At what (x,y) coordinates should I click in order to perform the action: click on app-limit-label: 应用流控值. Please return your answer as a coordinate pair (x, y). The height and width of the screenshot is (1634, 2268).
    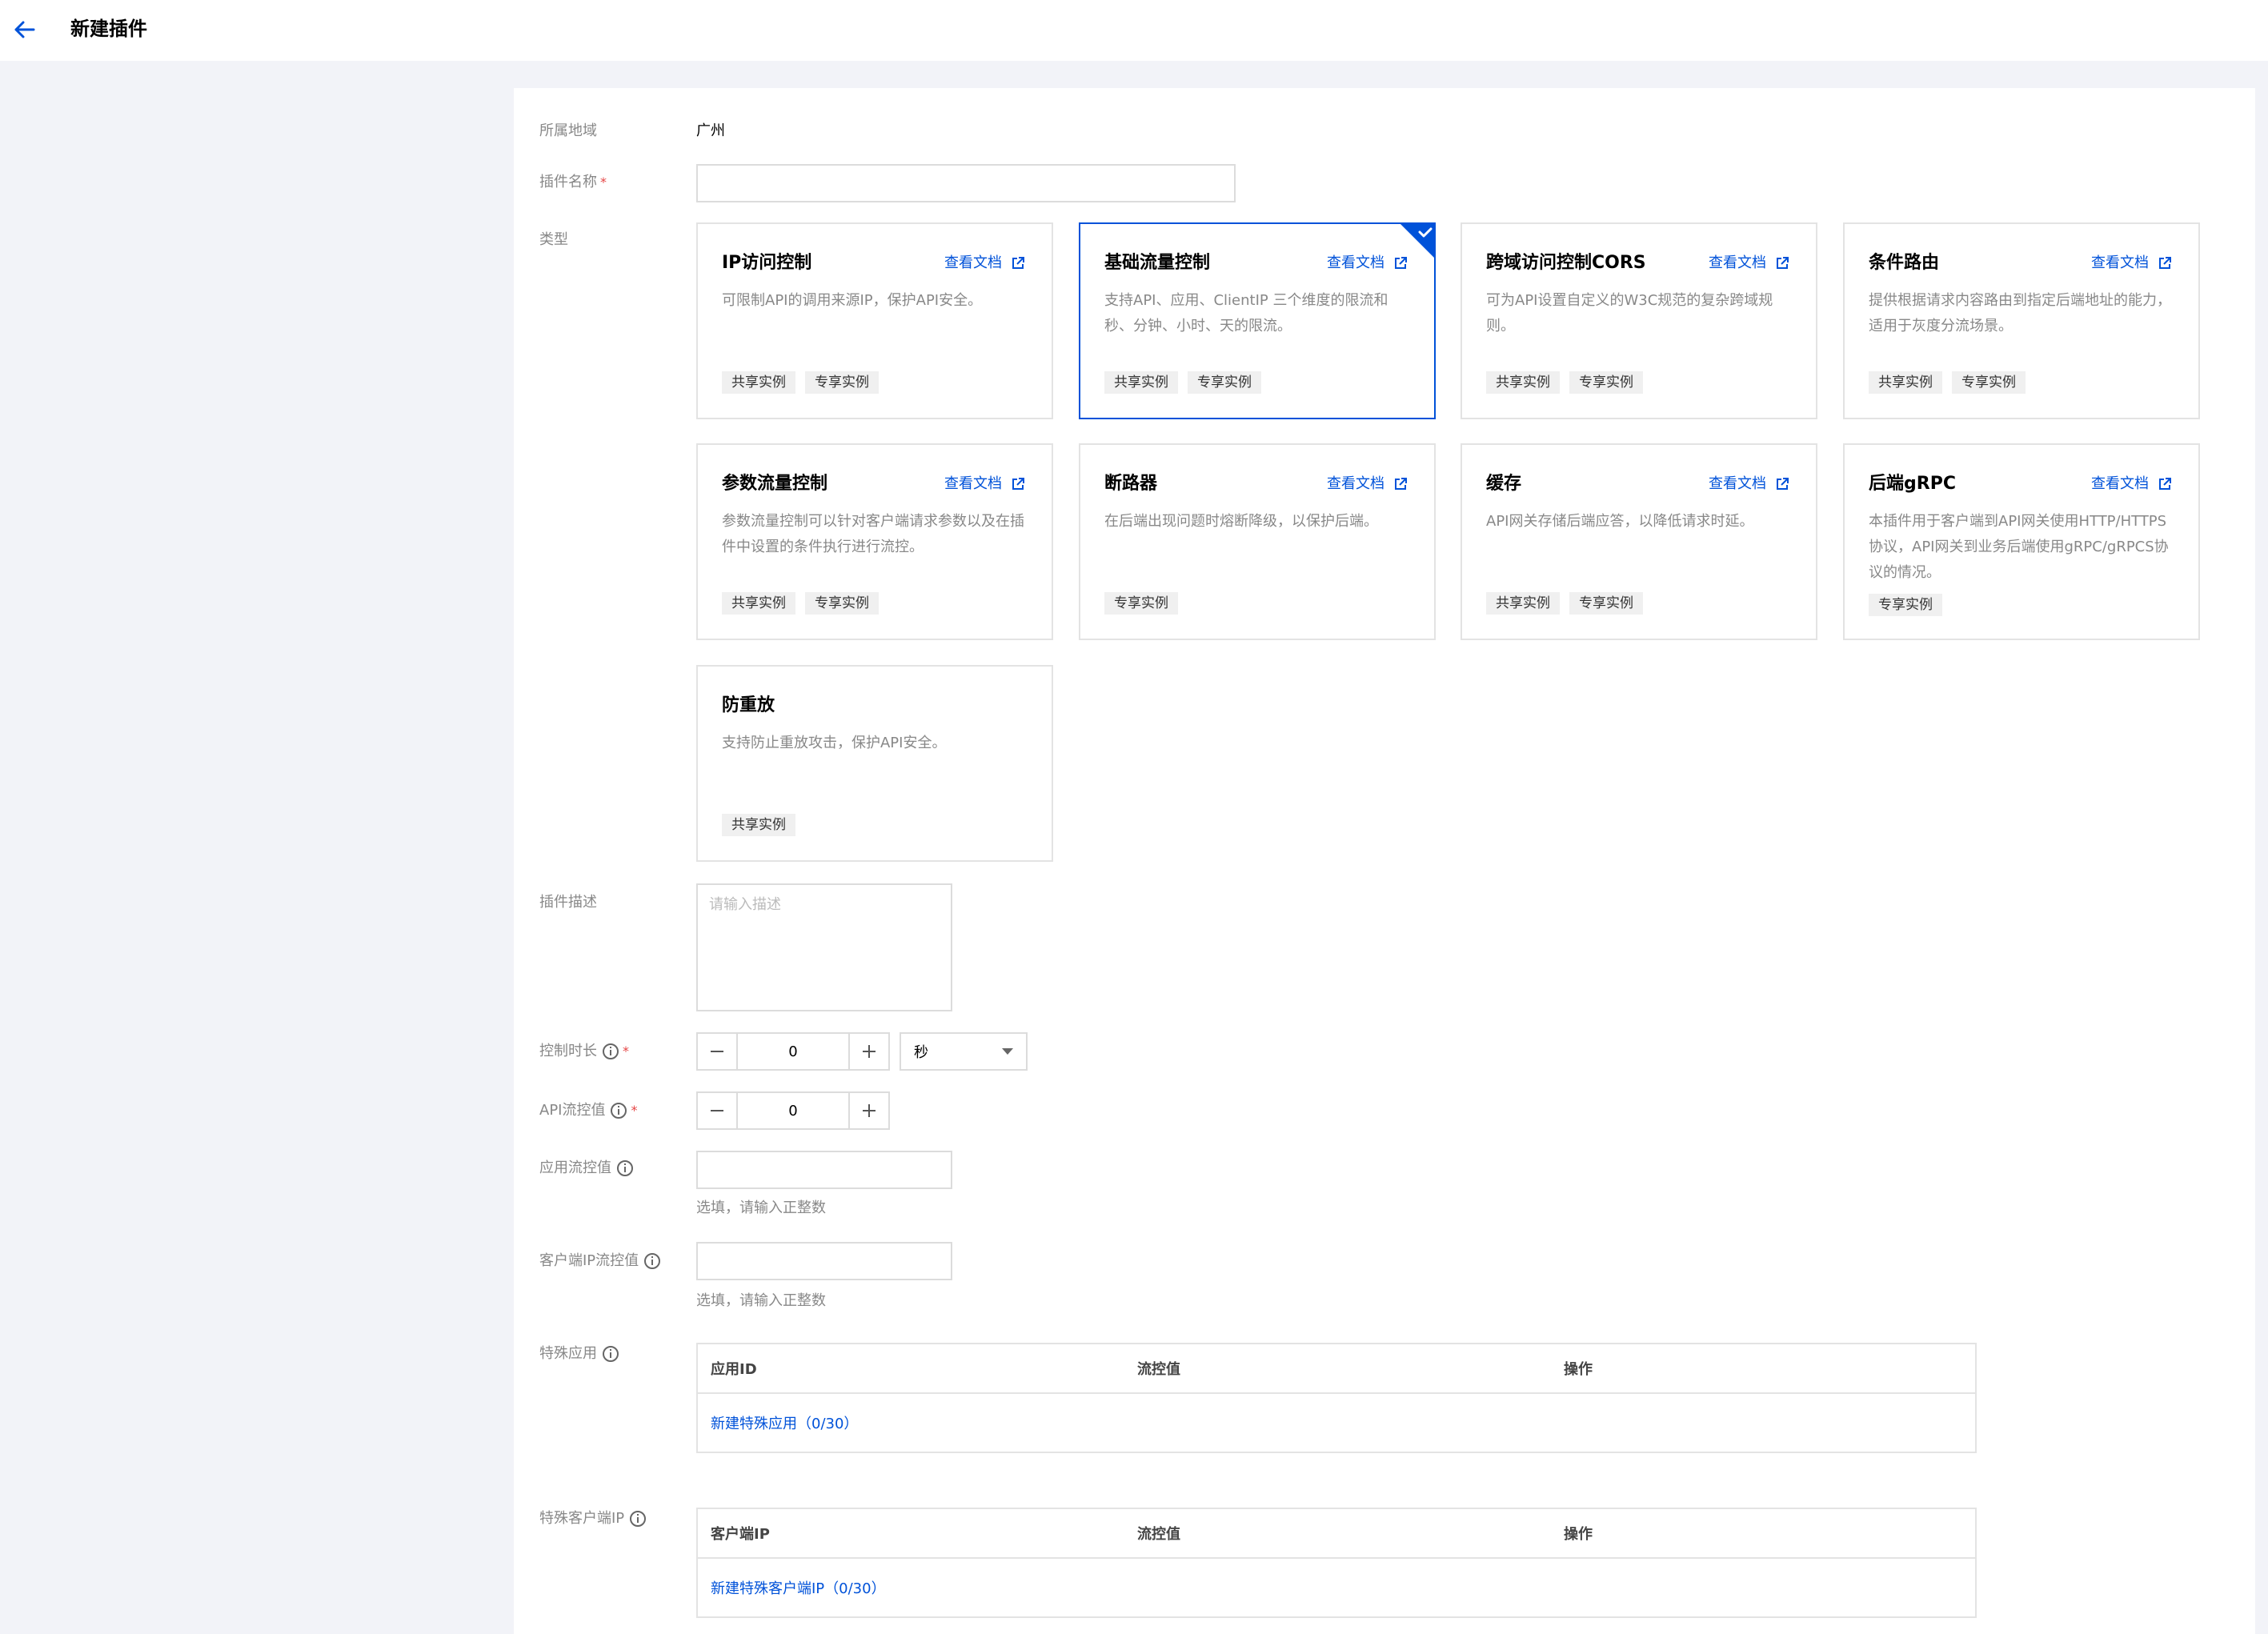
    Looking at the image, I should click on (586, 1168).